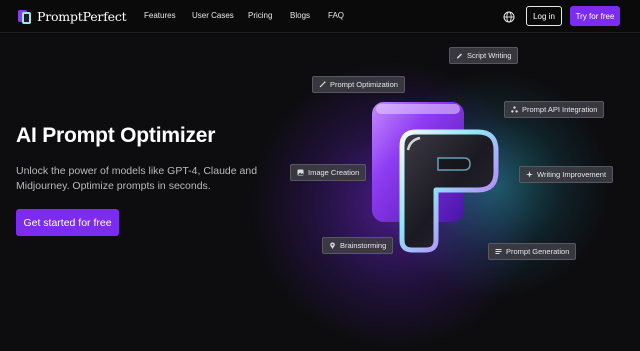  I want to click on try-for-free-button: Try for free, so click(595, 16).